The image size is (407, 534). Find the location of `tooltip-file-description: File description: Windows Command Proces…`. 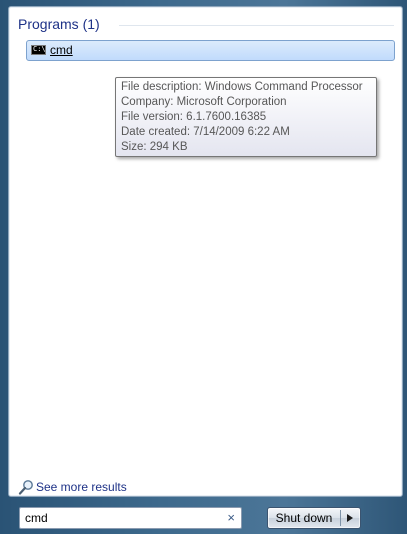

tooltip-file-description: File description: Windows Command Proces… is located at coordinates (242, 87).